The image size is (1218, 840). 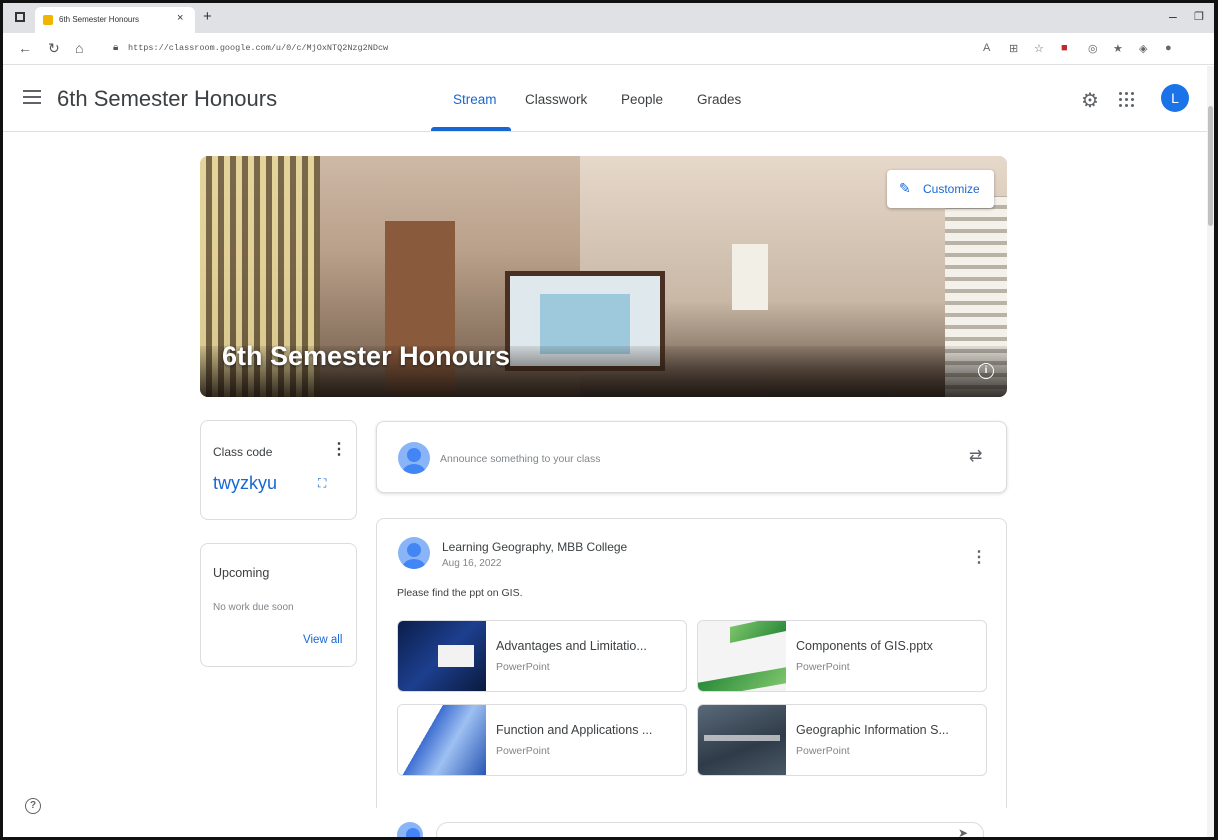 What do you see at coordinates (1199, 16) in the screenshot?
I see `restore-icon: ❐` at bounding box center [1199, 16].